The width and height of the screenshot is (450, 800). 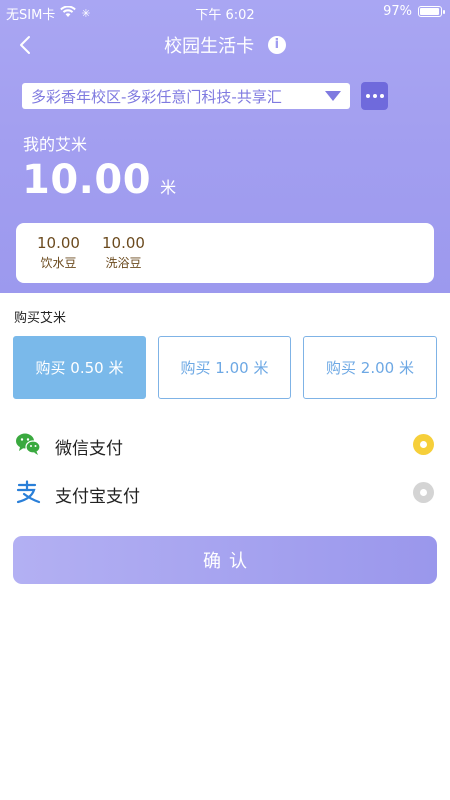 I want to click on bathing-bean-label: 洗浴豆, so click(x=123, y=263).